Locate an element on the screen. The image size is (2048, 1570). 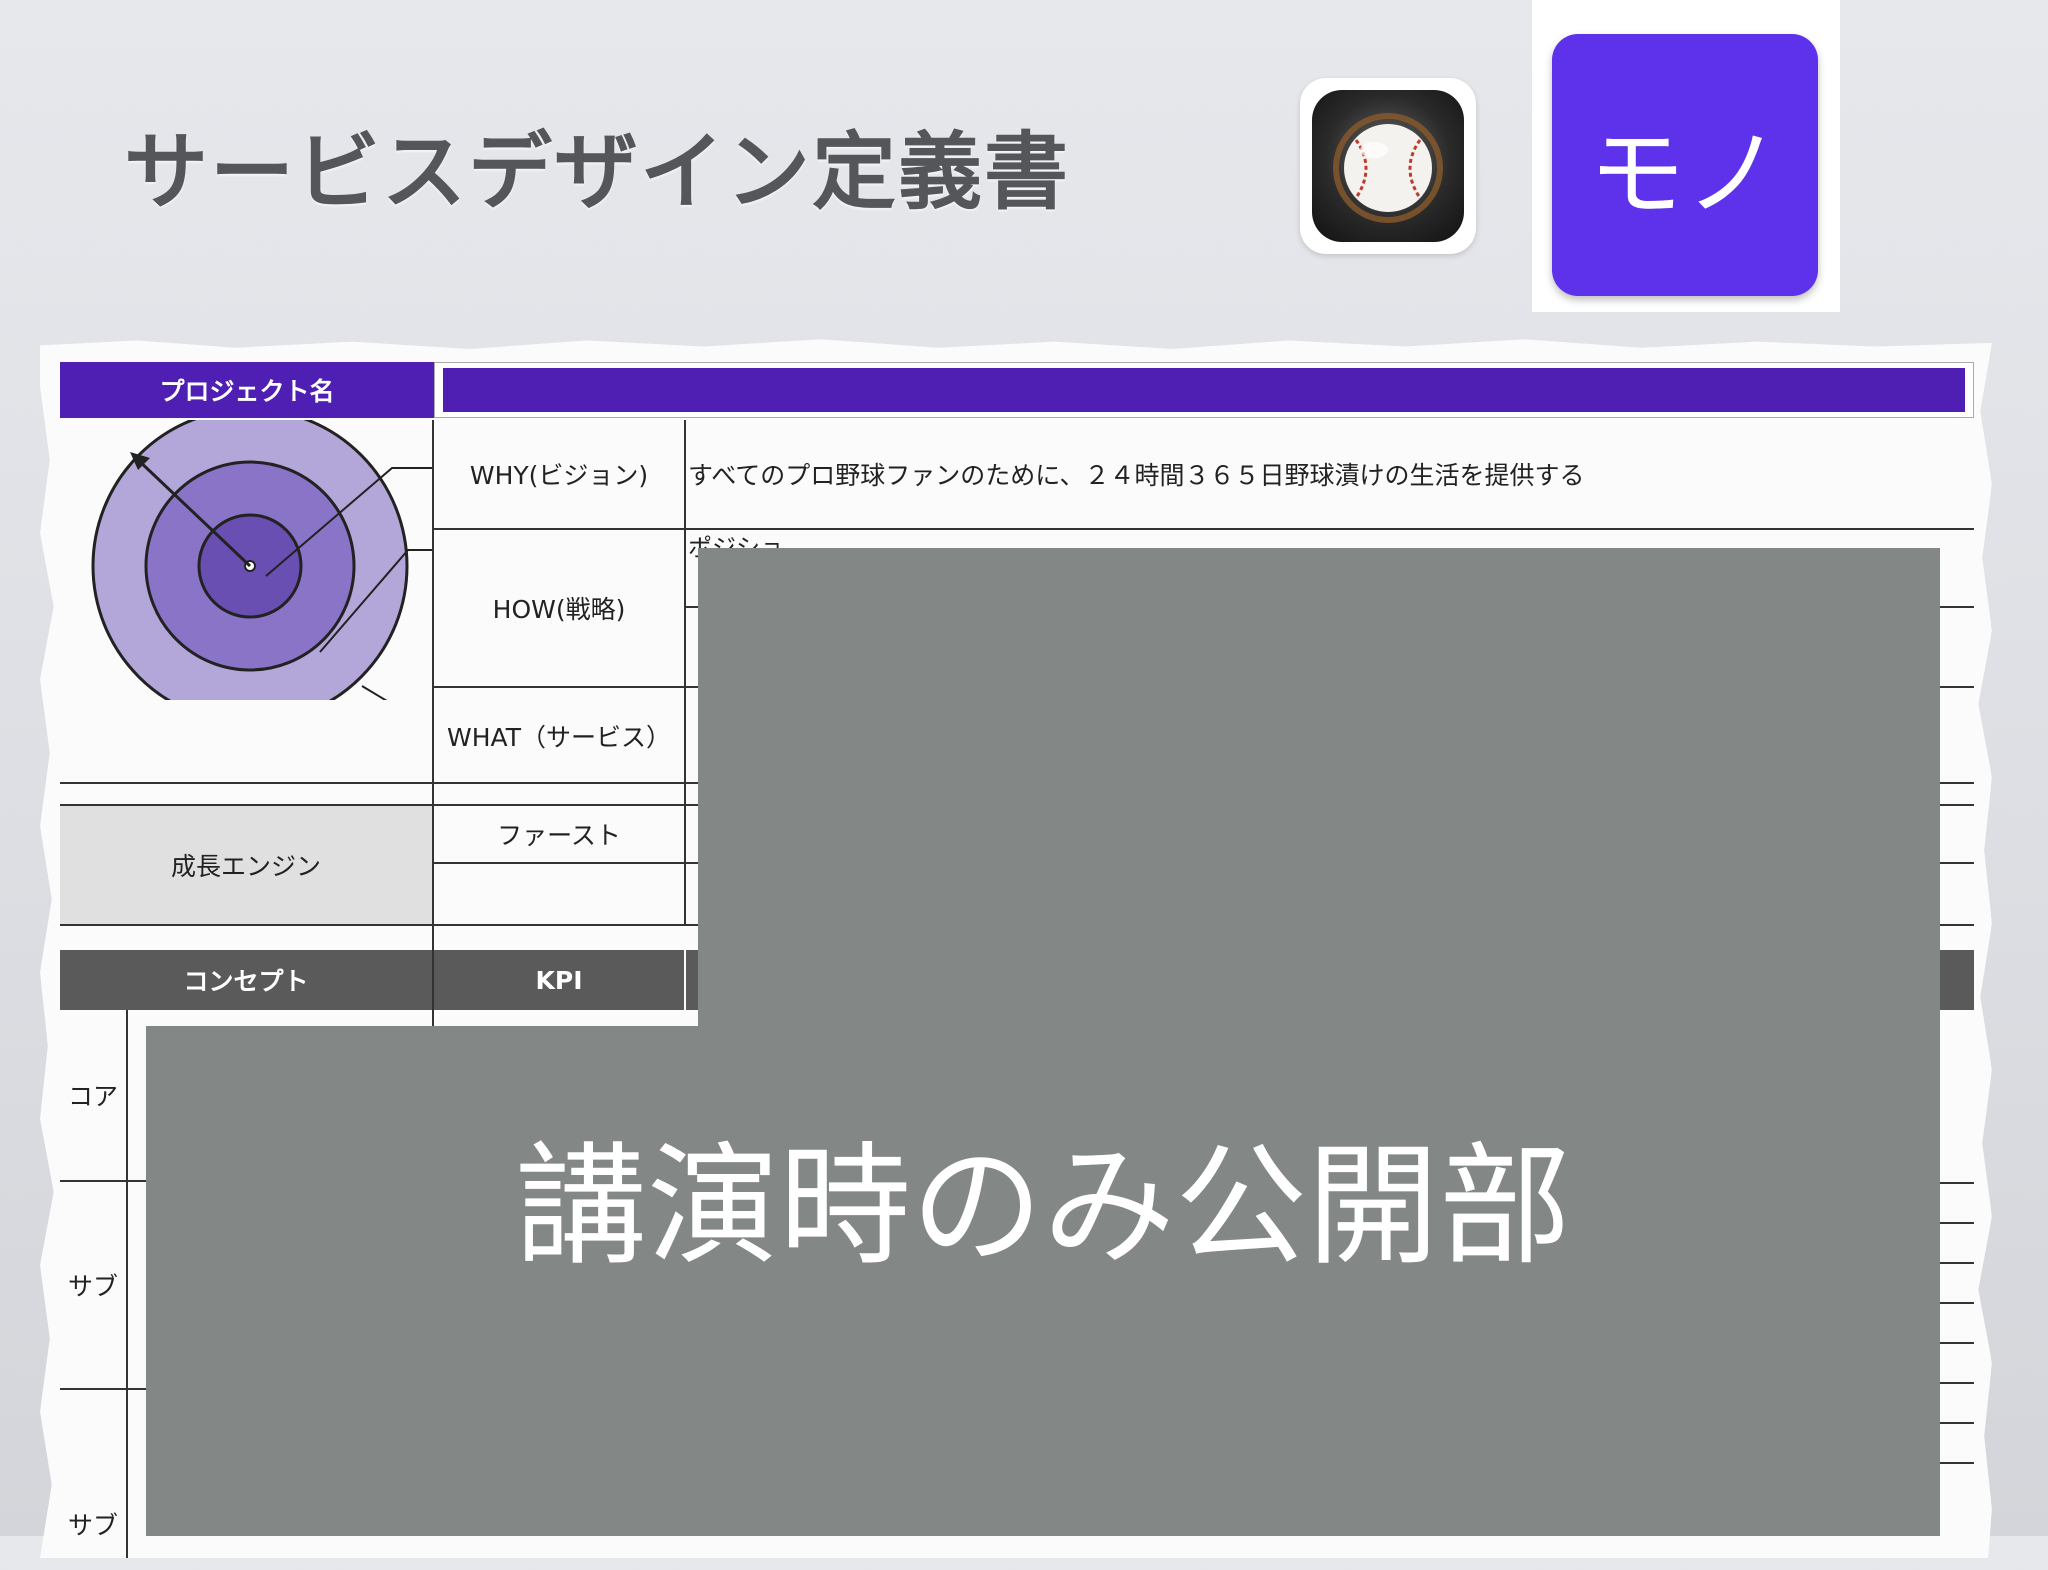
baseball-app-icon is located at coordinates (1388, 166).